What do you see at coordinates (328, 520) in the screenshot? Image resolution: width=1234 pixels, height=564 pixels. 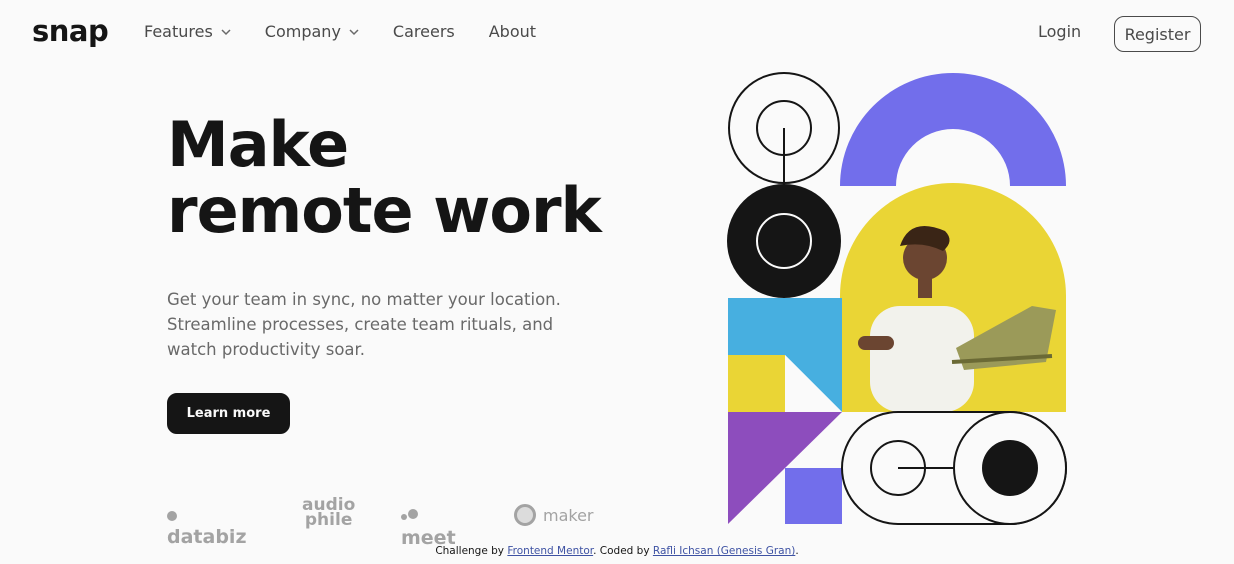 I see `audiophile-bottom: phile` at bounding box center [328, 520].